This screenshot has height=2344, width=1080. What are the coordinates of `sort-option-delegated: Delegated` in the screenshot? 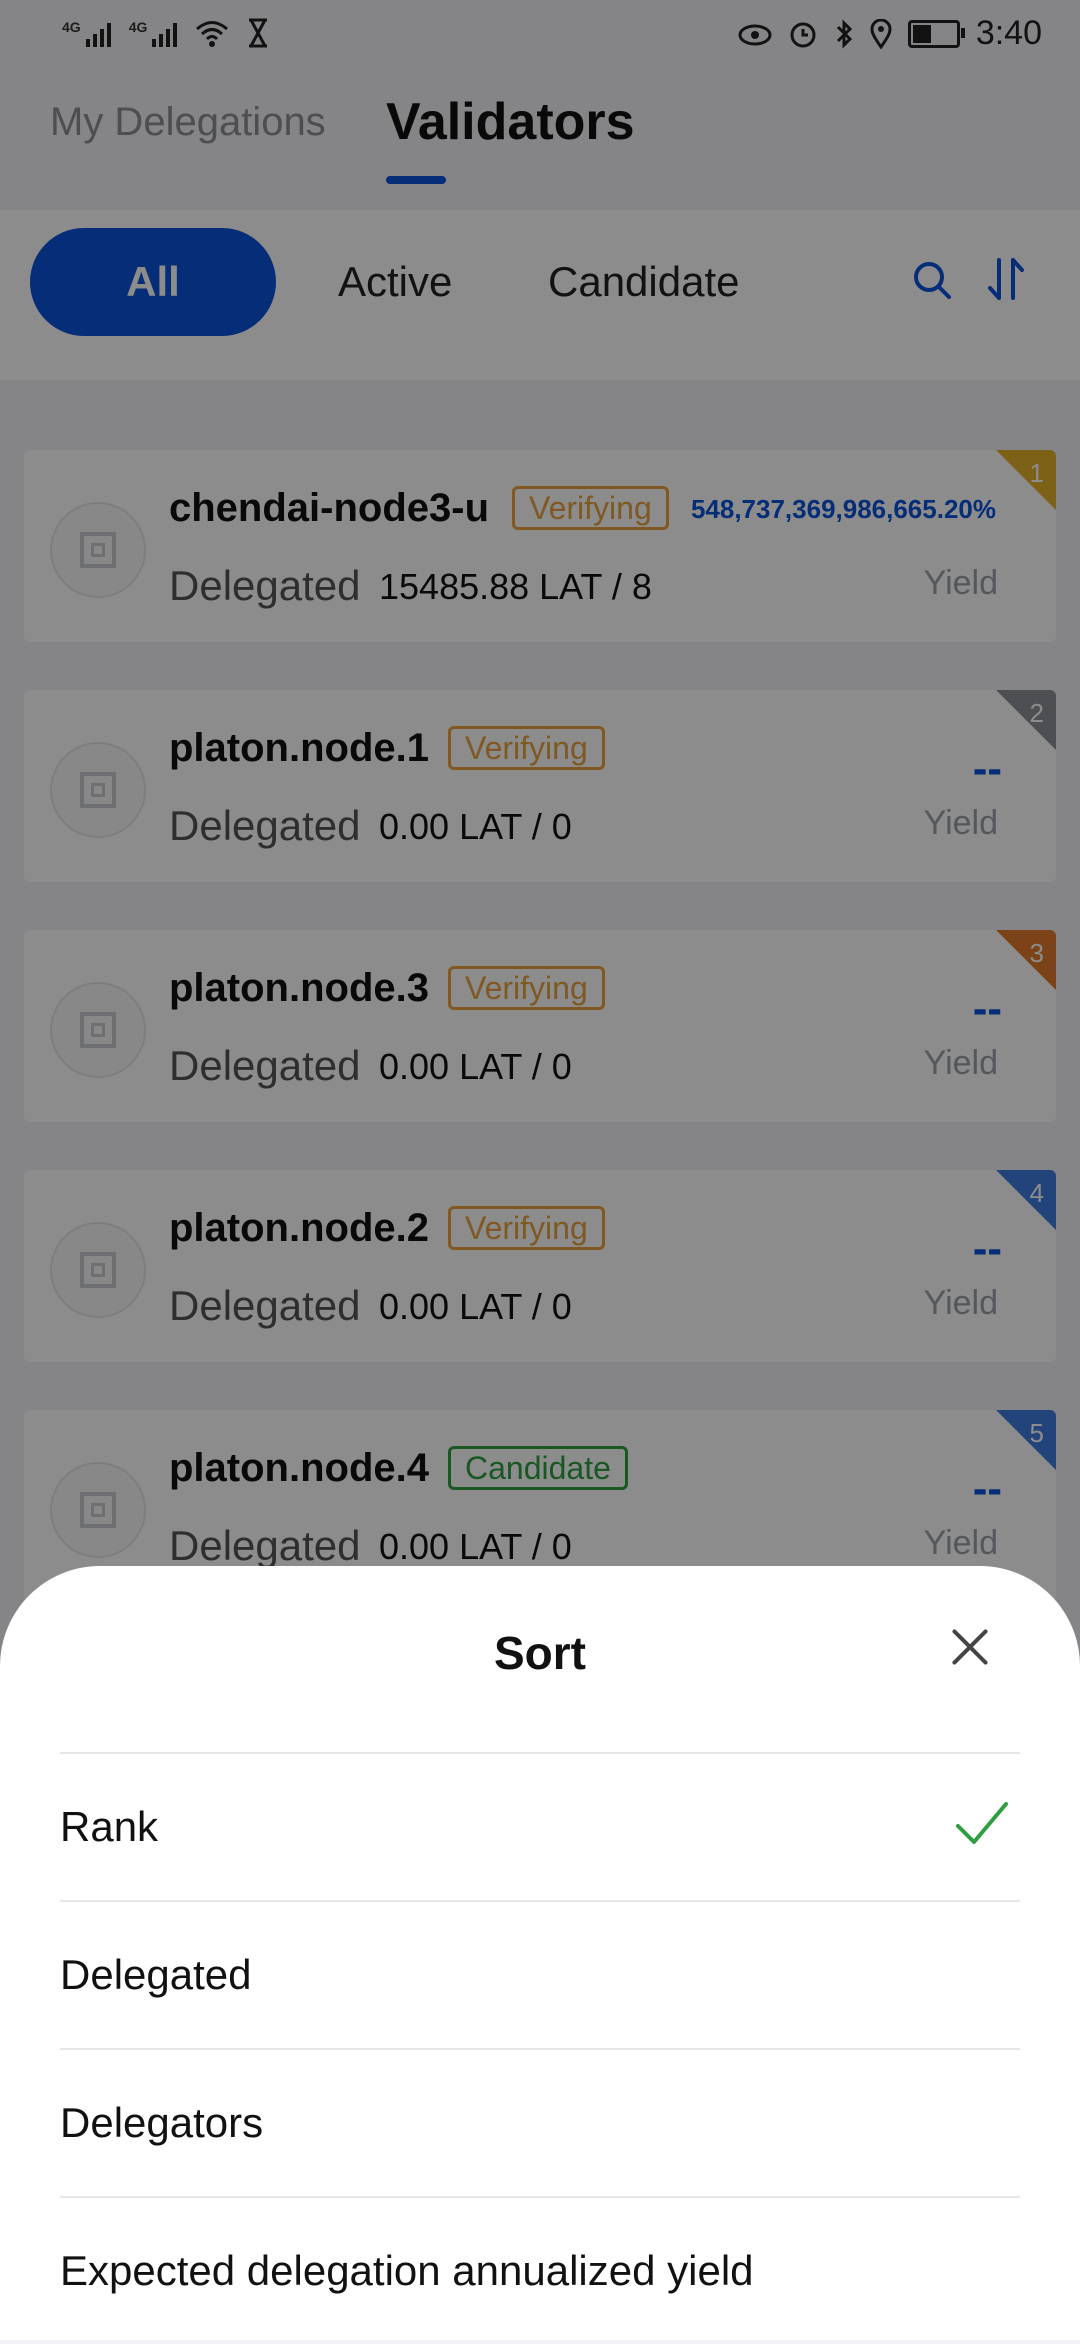 It's located at (540, 1974).